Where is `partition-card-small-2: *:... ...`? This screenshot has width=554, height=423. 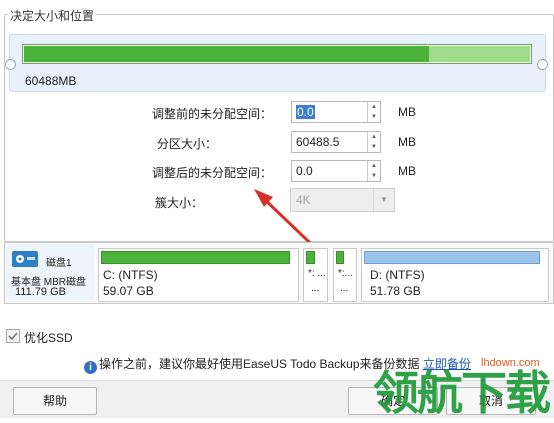 partition-card-small-2: *:... ... is located at coordinates (345, 275).